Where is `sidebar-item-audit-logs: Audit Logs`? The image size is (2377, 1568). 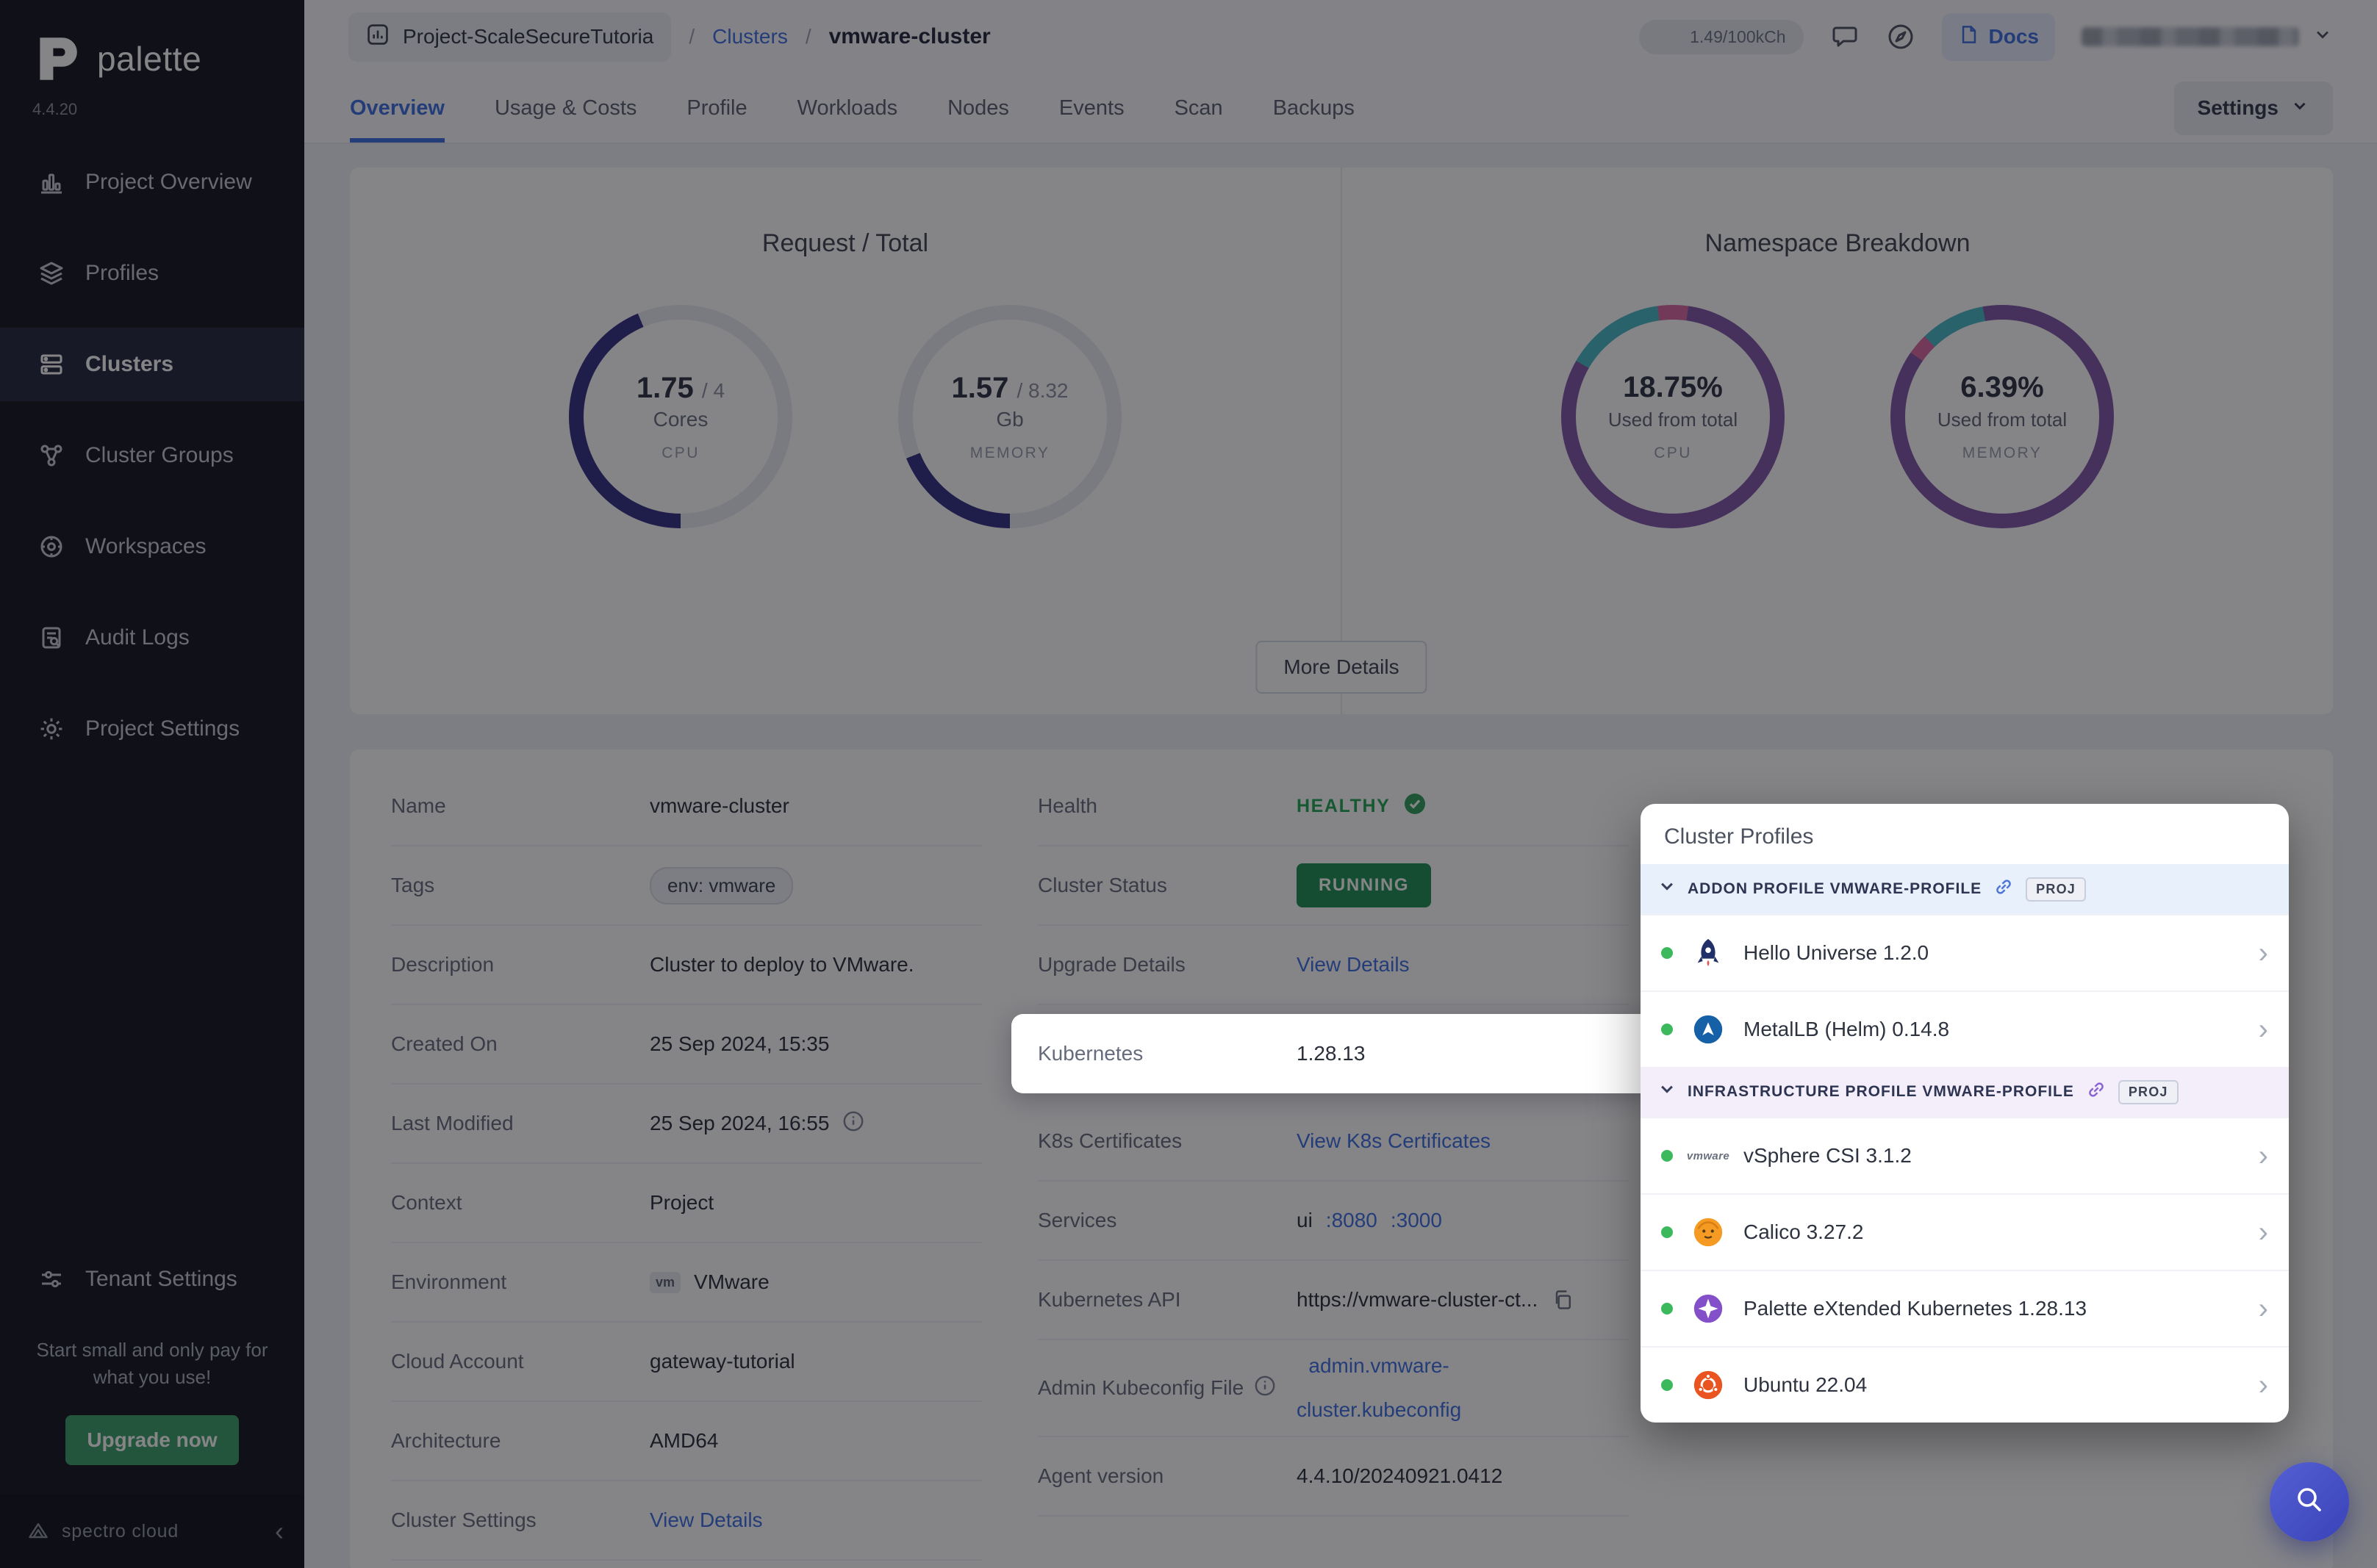 sidebar-item-audit-logs: Audit Logs is located at coordinates (152, 638).